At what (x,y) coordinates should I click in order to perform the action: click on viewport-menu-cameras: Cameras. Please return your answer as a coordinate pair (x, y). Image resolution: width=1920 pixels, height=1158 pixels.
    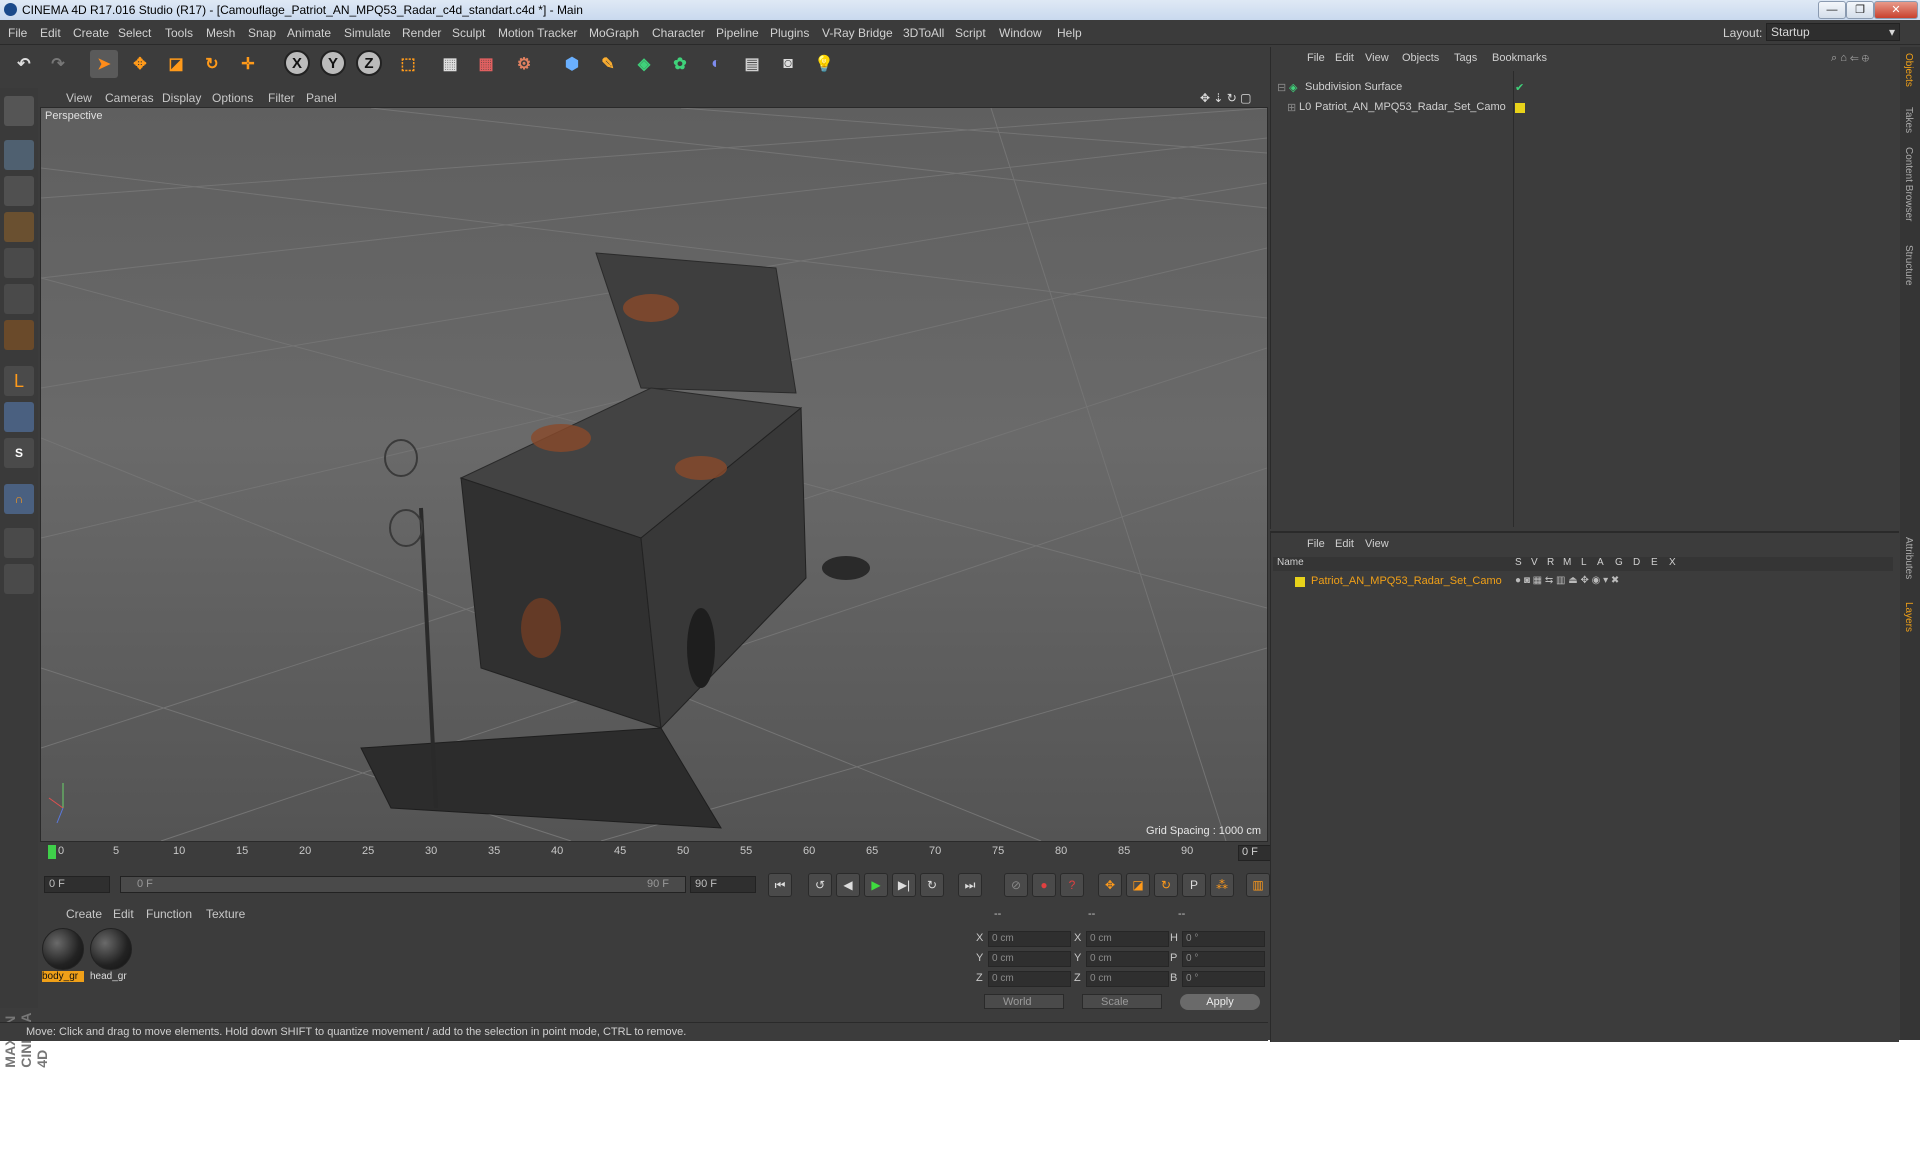
    Looking at the image, I should click on (129, 98).